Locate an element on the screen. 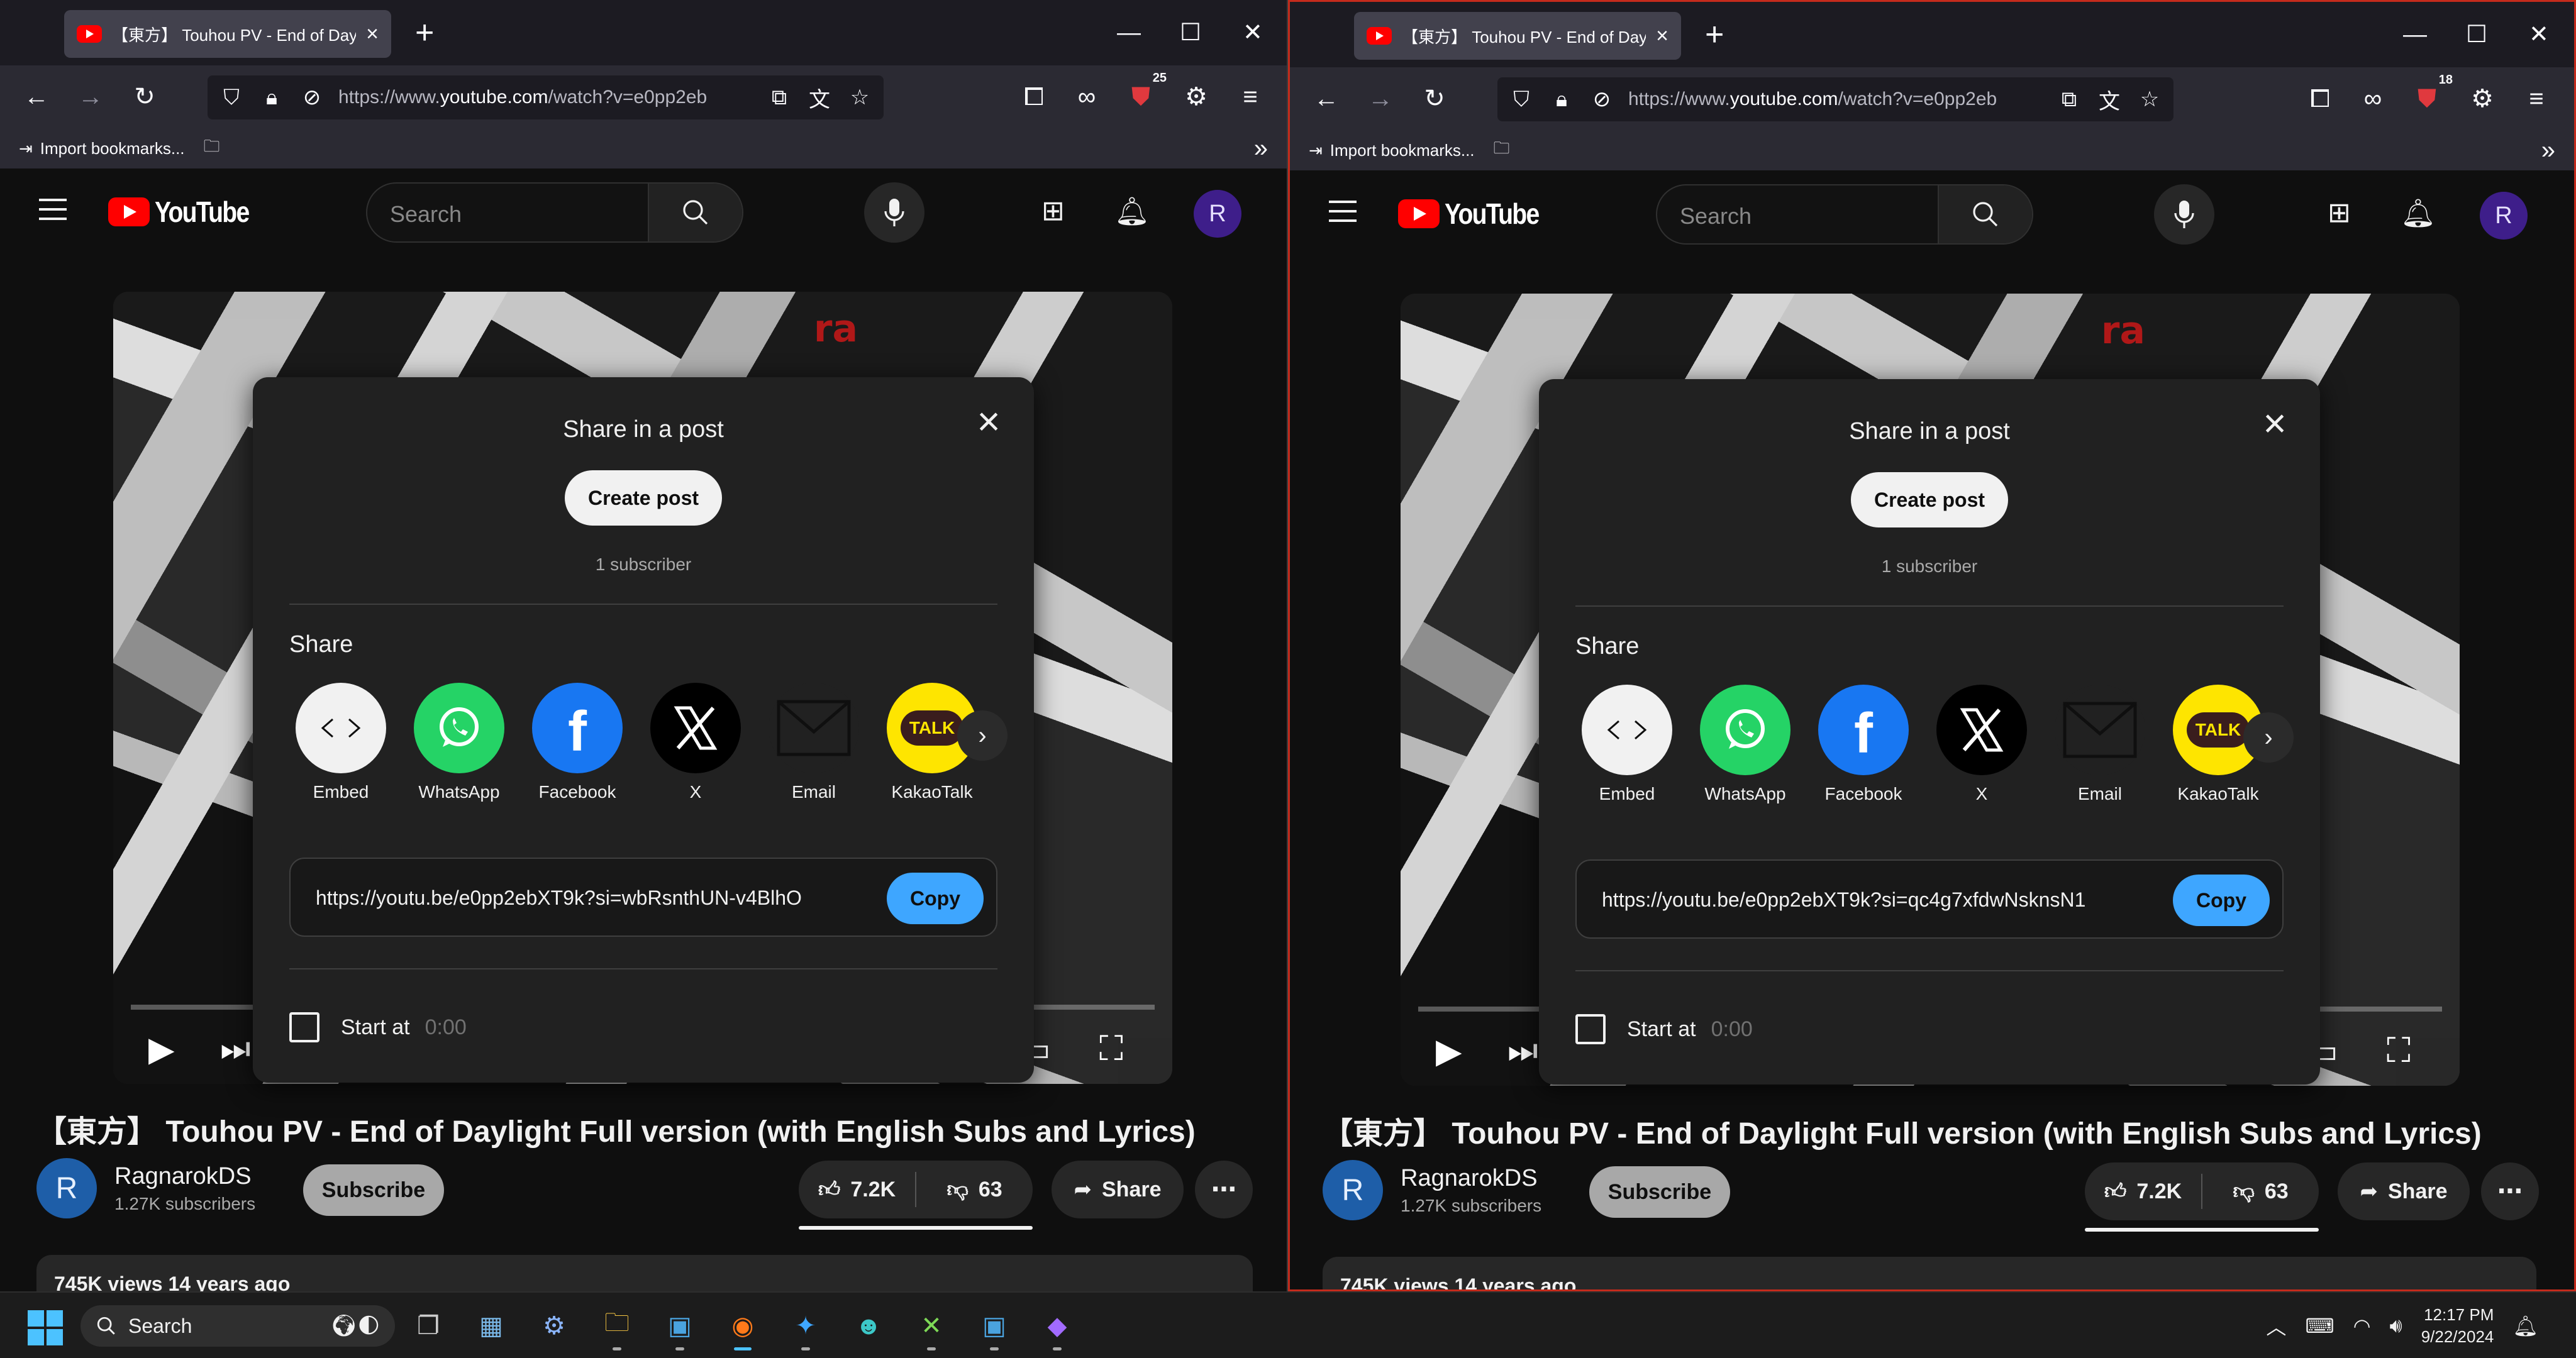 Image resolution: width=2576 pixels, height=1358 pixels. translate-icon: 文 is located at coordinates (819, 97).